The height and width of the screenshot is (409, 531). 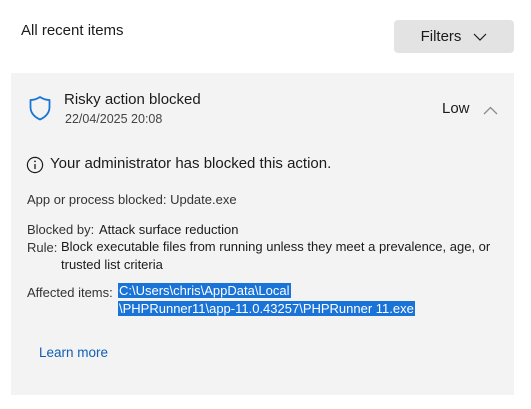 What do you see at coordinates (35, 167) in the screenshot?
I see `info-icon` at bounding box center [35, 167].